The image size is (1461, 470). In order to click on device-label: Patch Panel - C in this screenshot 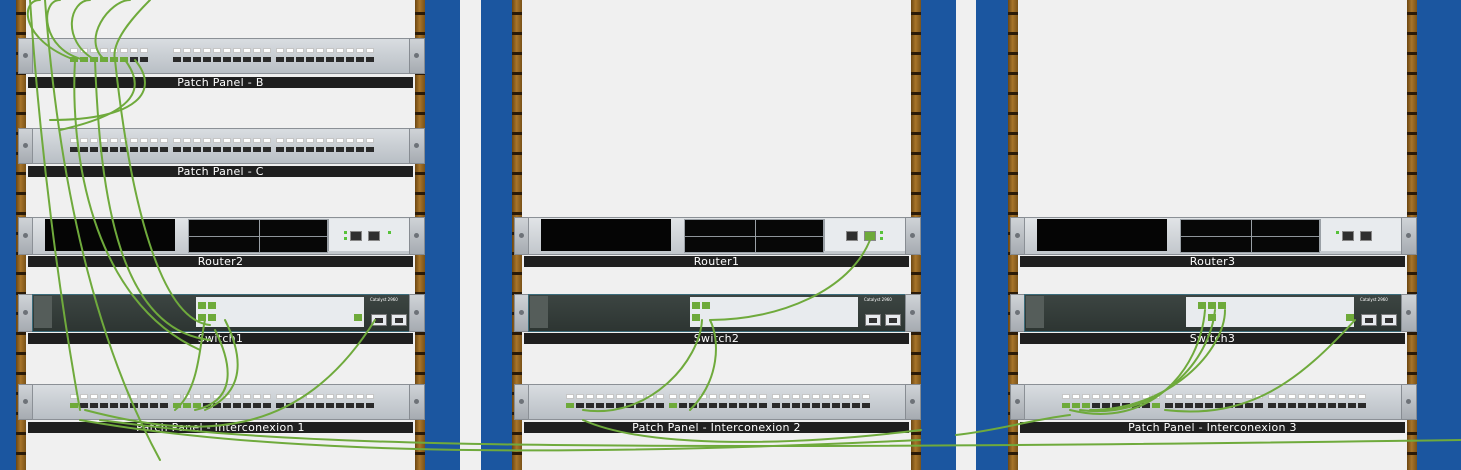, I will do `click(220, 171)`.